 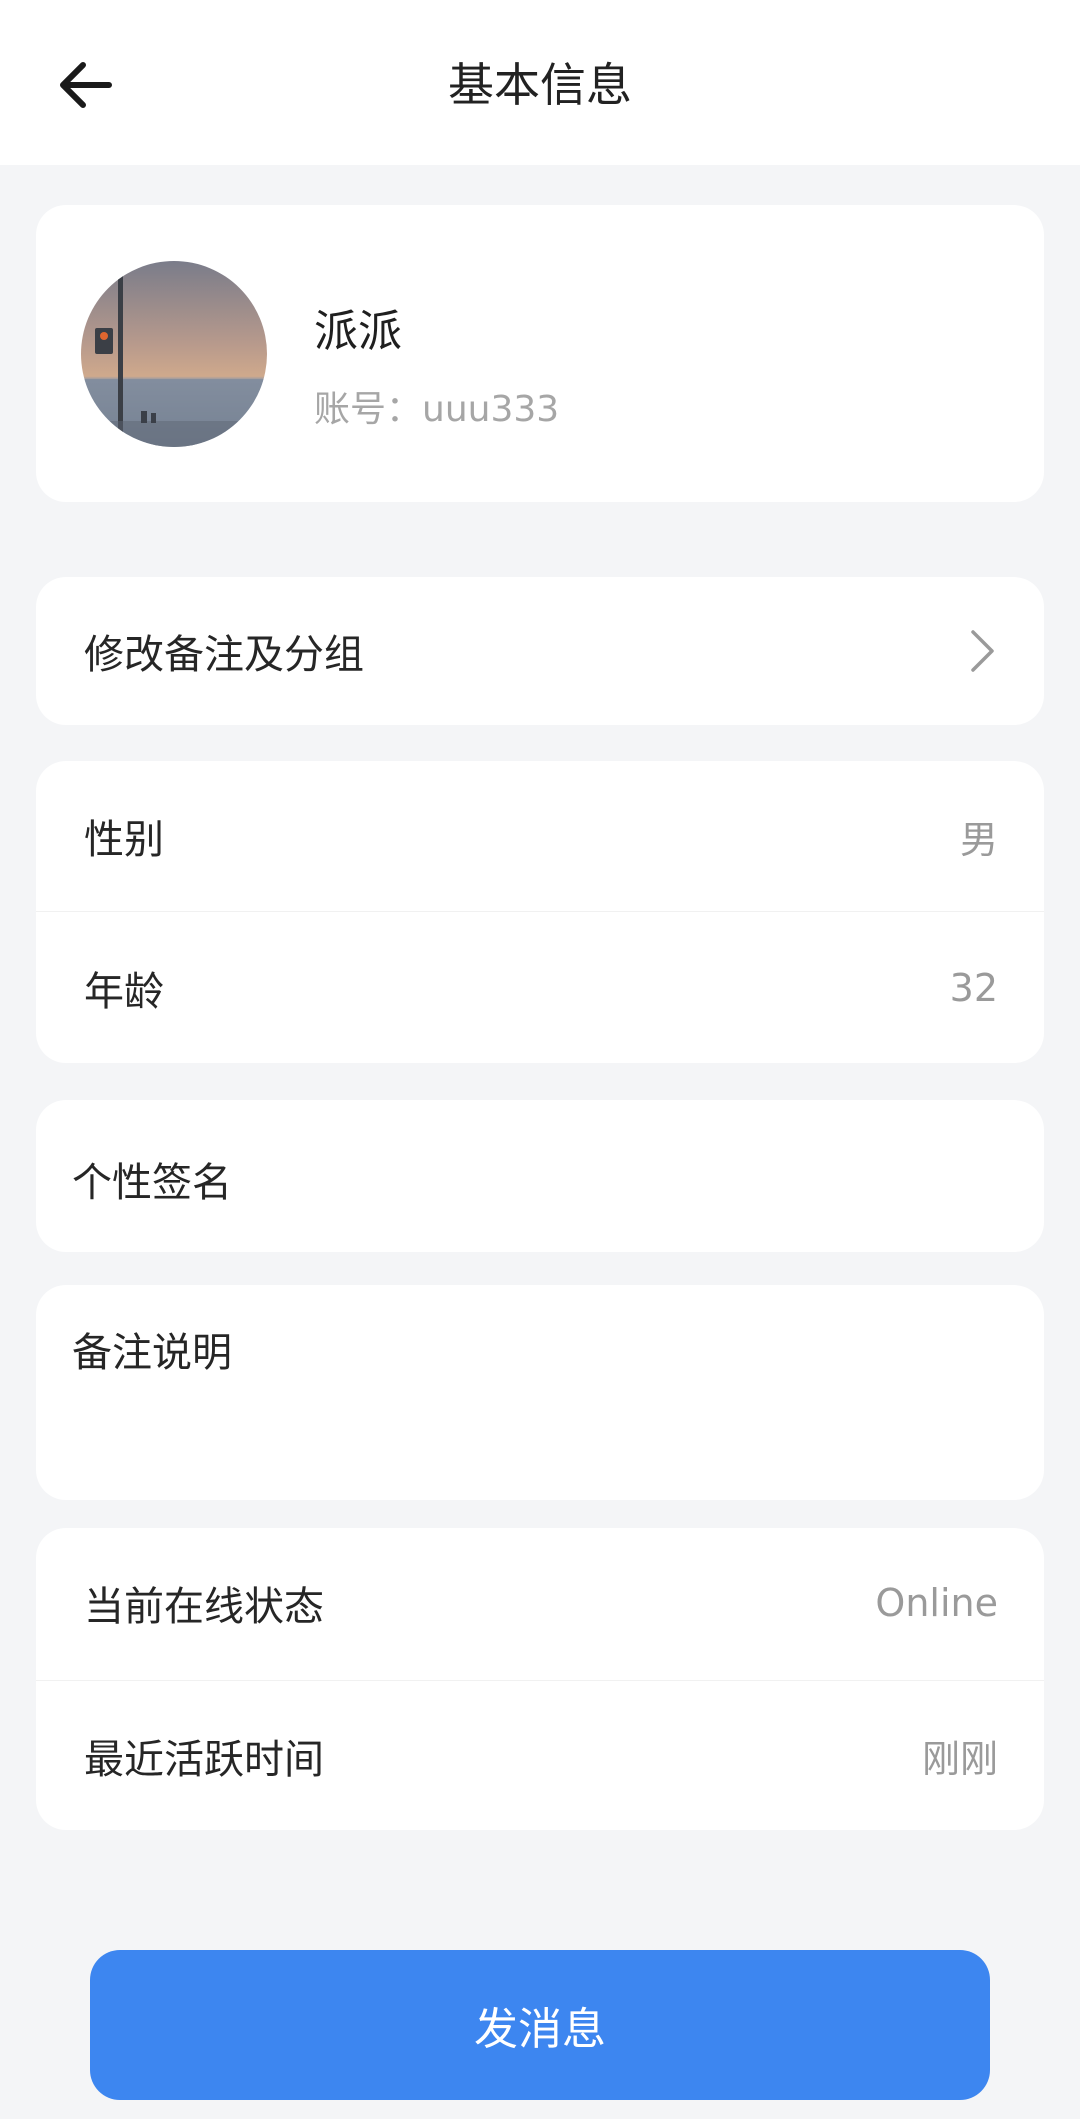 What do you see at coordinates (982, 651) in the screenshot?
I see `chevron-right-icon` at bounding box center [982, 651].